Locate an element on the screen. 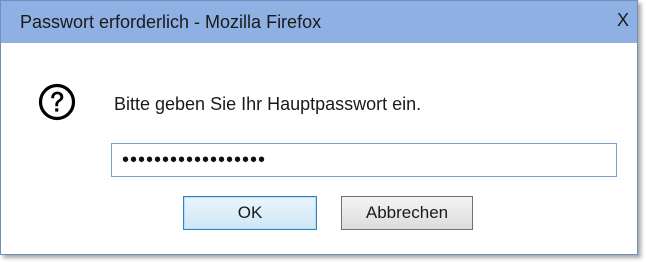 The height and width of the screenshot is (262, 646). question-icon is located at coordinates (57, 102).